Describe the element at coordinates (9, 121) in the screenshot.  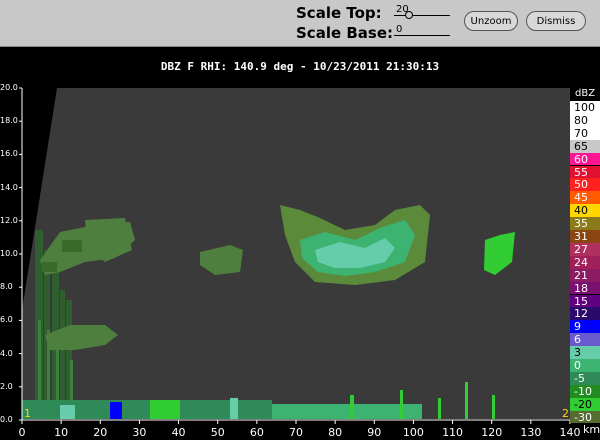
I see `y-tick-label: 18.0` at that location.